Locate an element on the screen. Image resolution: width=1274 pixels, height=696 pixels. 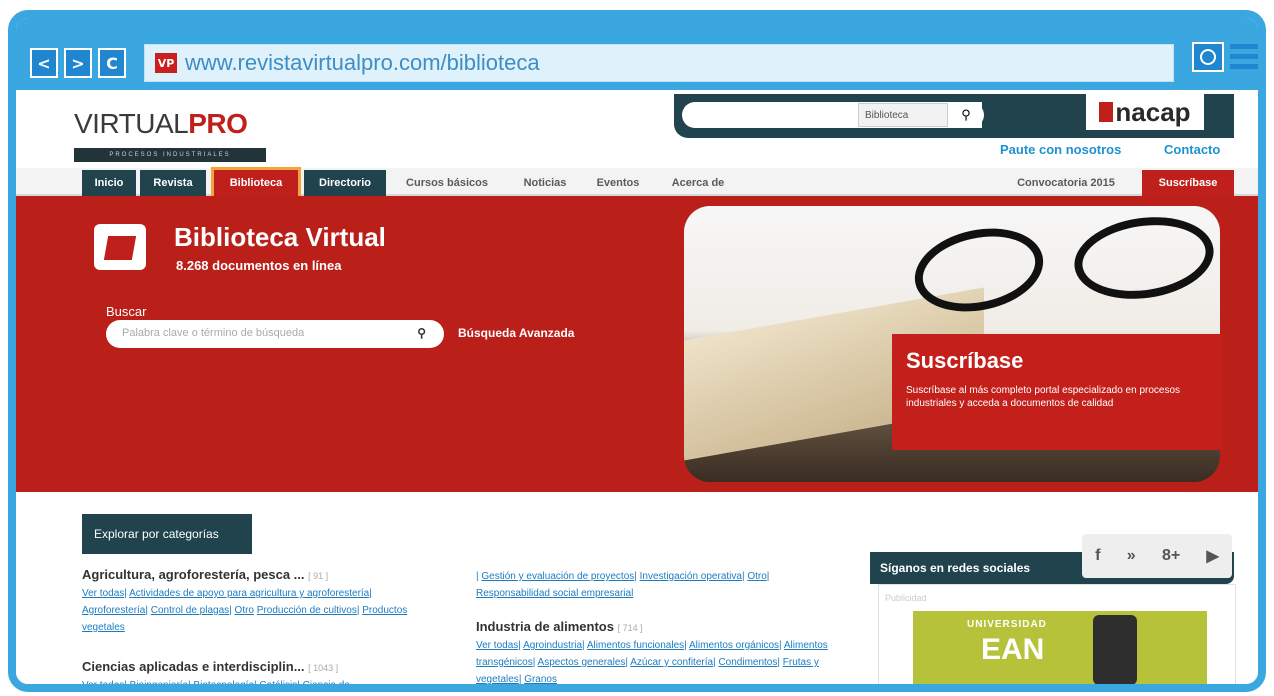
top-search-button: ⚲ is located at coordinates (966, 115).